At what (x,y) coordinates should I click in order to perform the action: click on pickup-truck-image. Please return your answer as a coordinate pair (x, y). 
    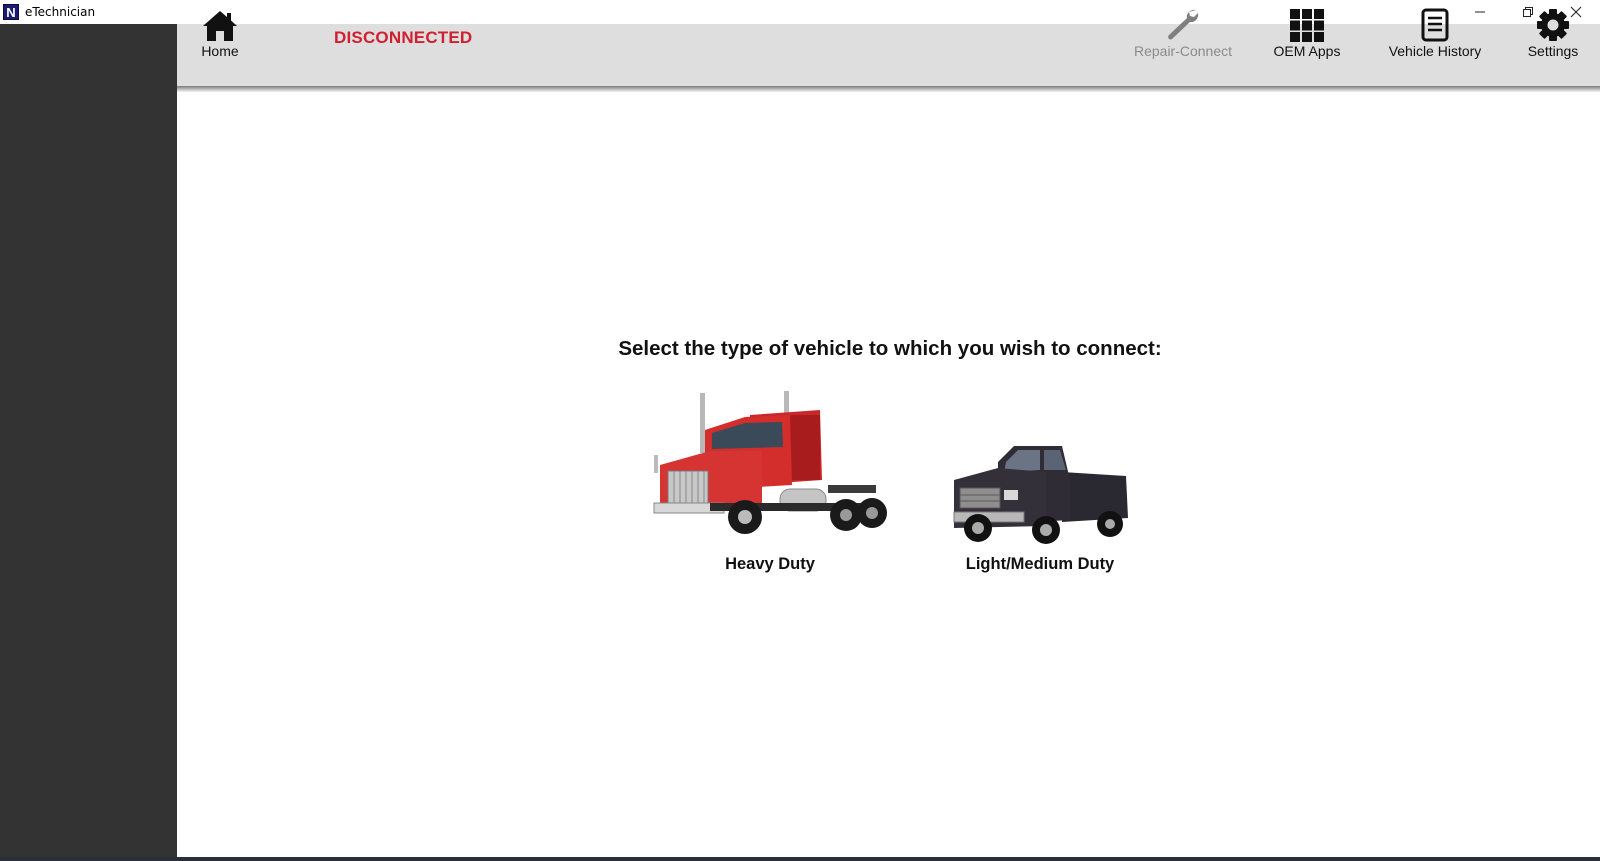
    Looking at the image, I should click on (1040, 495).